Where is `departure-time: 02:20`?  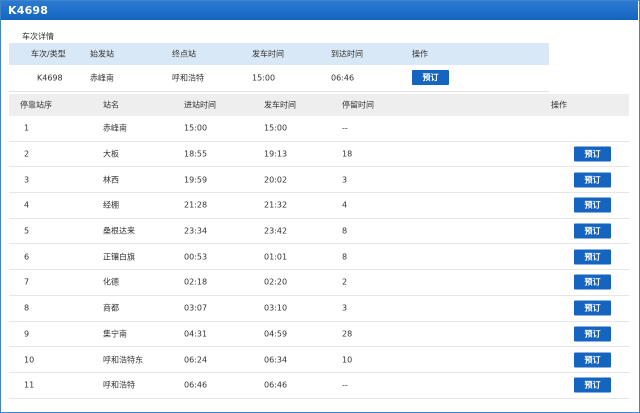 departure-time: 02:20 is located at coordinates (276, 282).